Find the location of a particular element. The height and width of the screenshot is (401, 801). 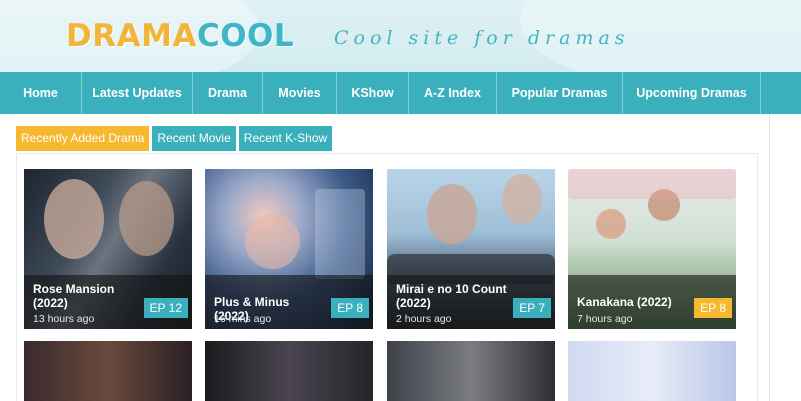

episode-badge: EP 12 is located at coordinates (165, 308).